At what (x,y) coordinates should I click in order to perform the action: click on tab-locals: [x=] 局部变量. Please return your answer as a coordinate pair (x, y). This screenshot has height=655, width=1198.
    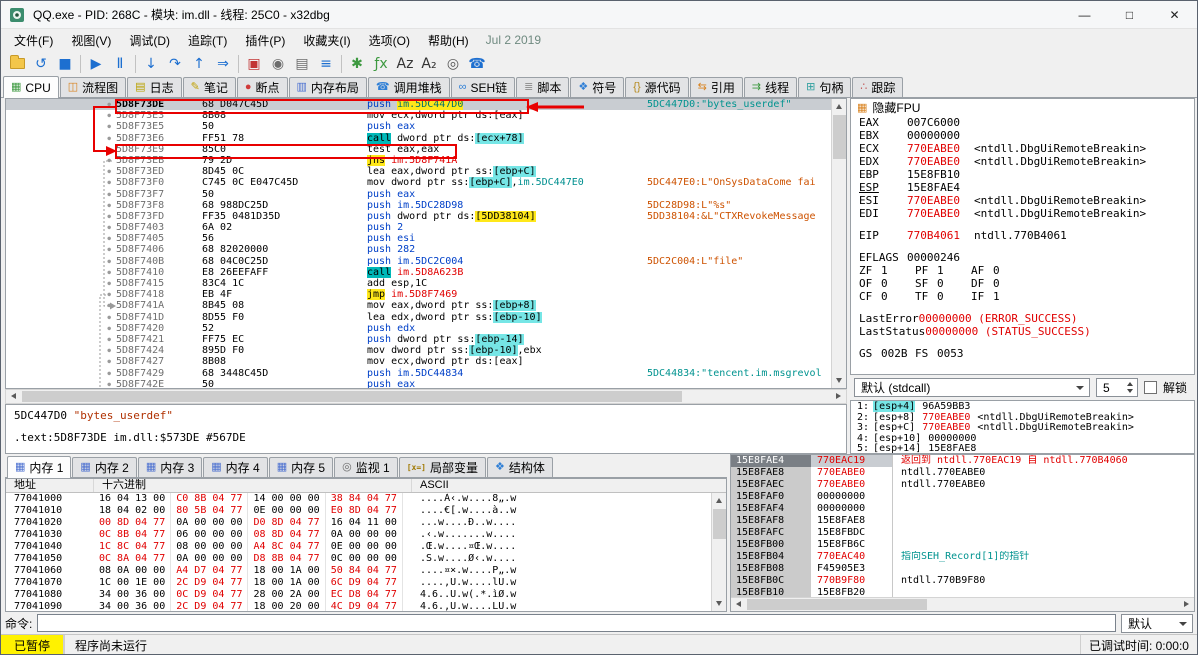
    Looking at the image, I should click on (442, 467).